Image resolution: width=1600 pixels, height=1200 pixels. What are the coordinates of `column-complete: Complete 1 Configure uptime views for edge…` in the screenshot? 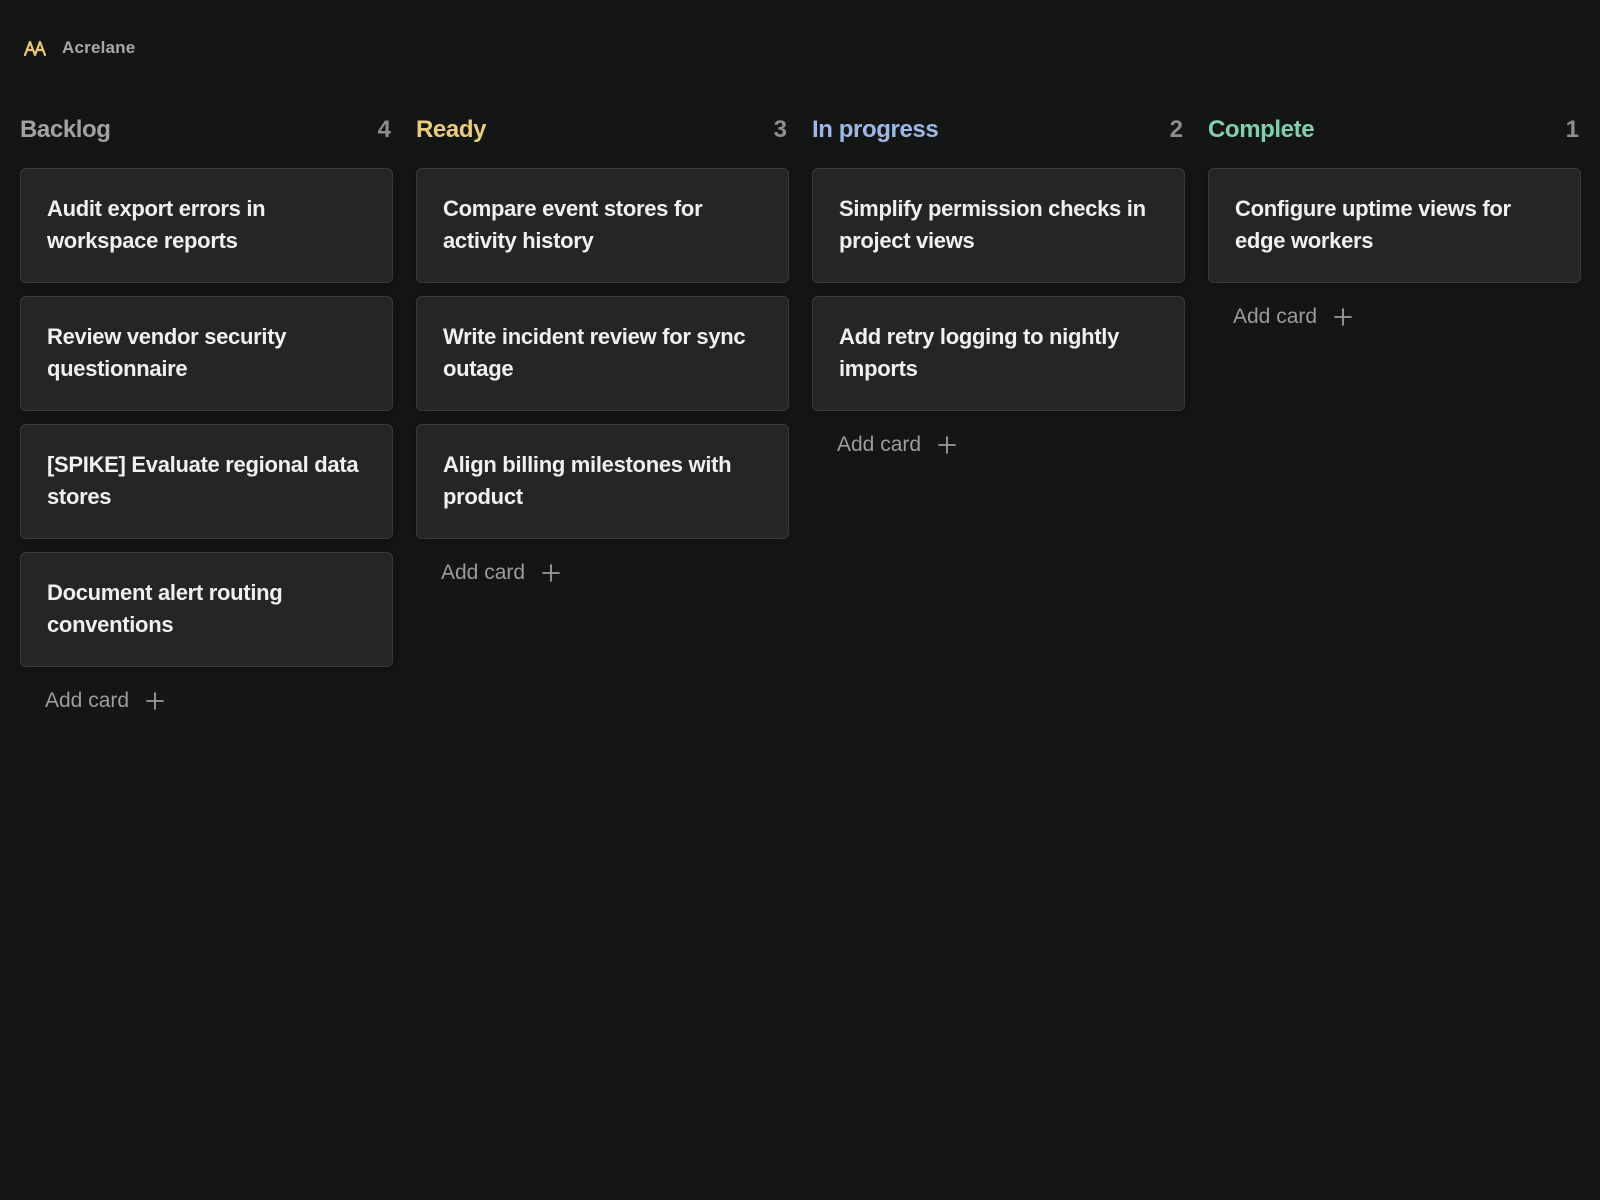 It's located at (1394, 413).